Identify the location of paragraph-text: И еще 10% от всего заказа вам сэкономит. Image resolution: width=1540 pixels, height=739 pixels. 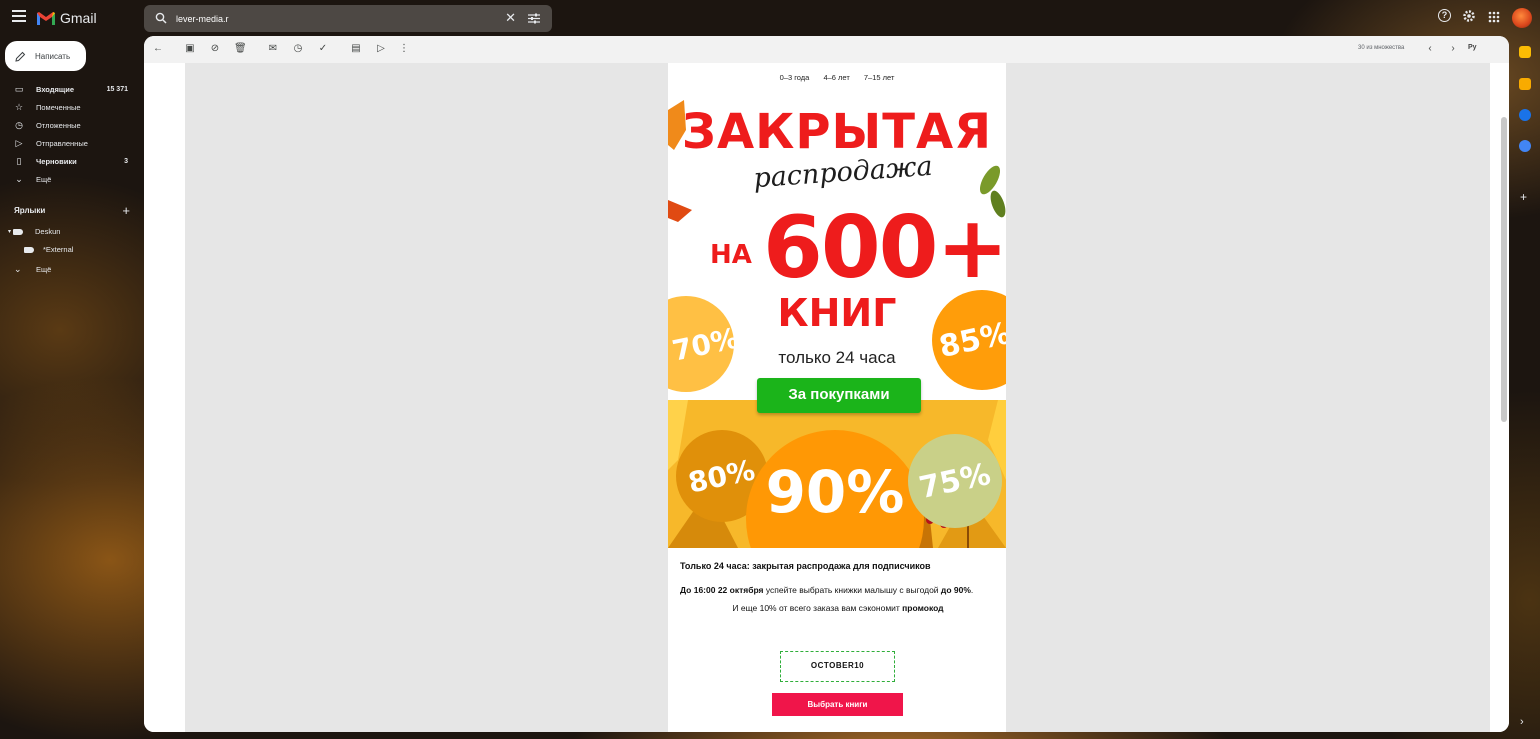
(817, 608).